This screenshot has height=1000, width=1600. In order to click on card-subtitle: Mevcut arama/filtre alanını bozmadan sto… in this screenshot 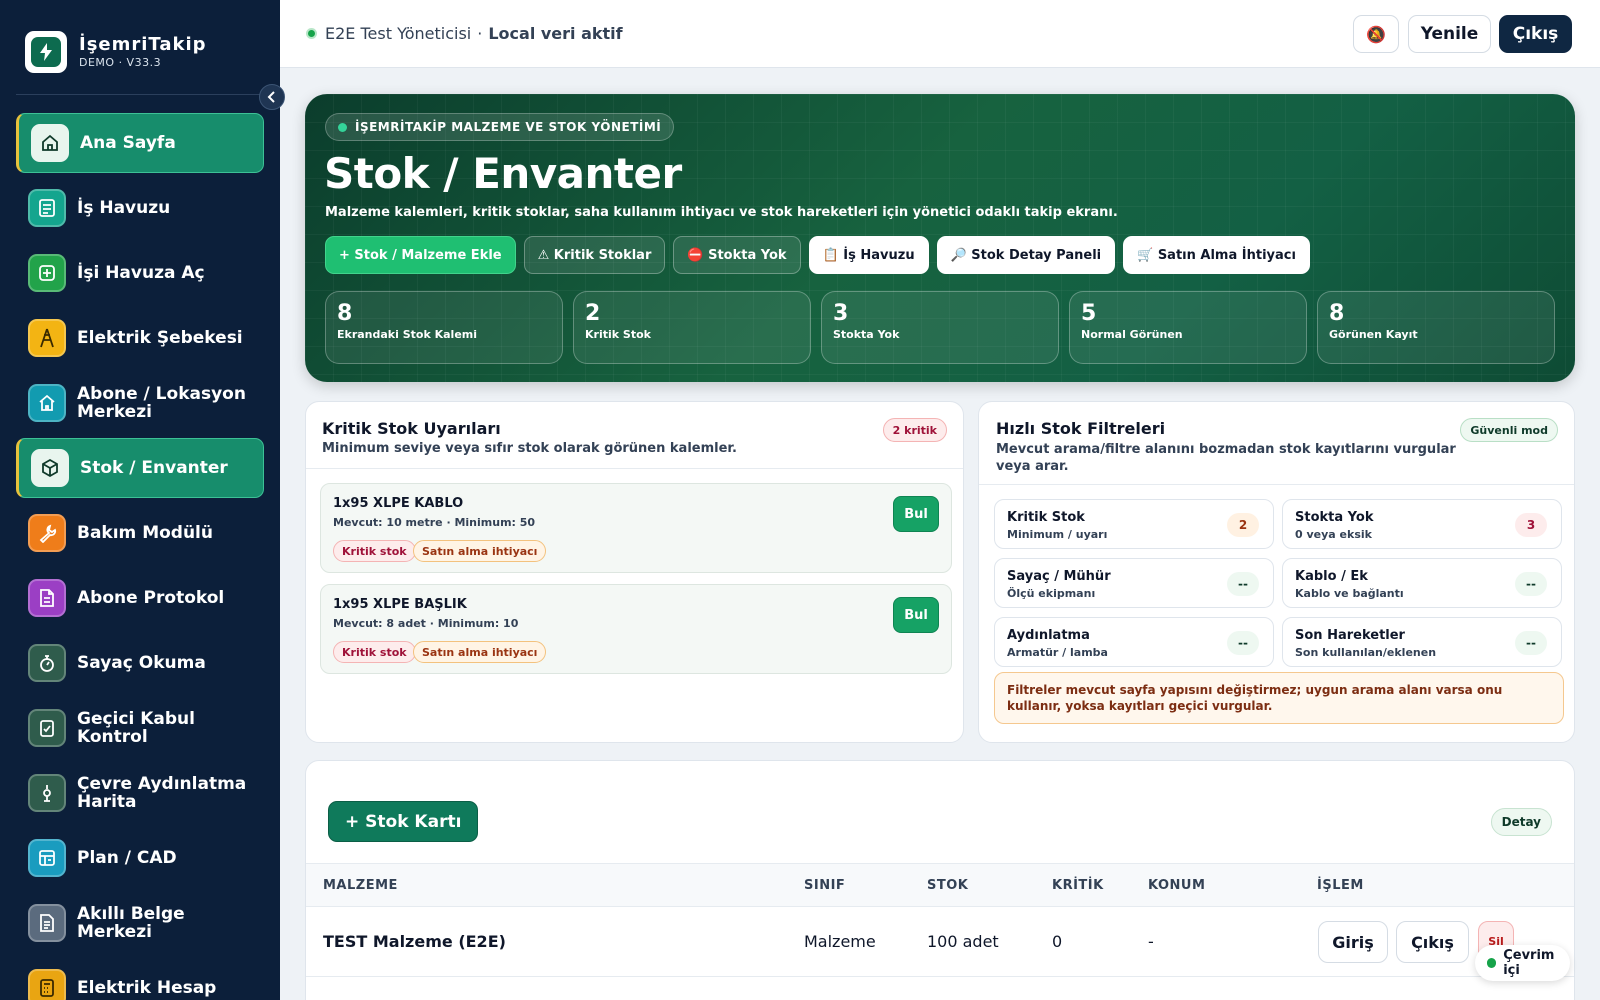, I will do `click(1226, 458)`.